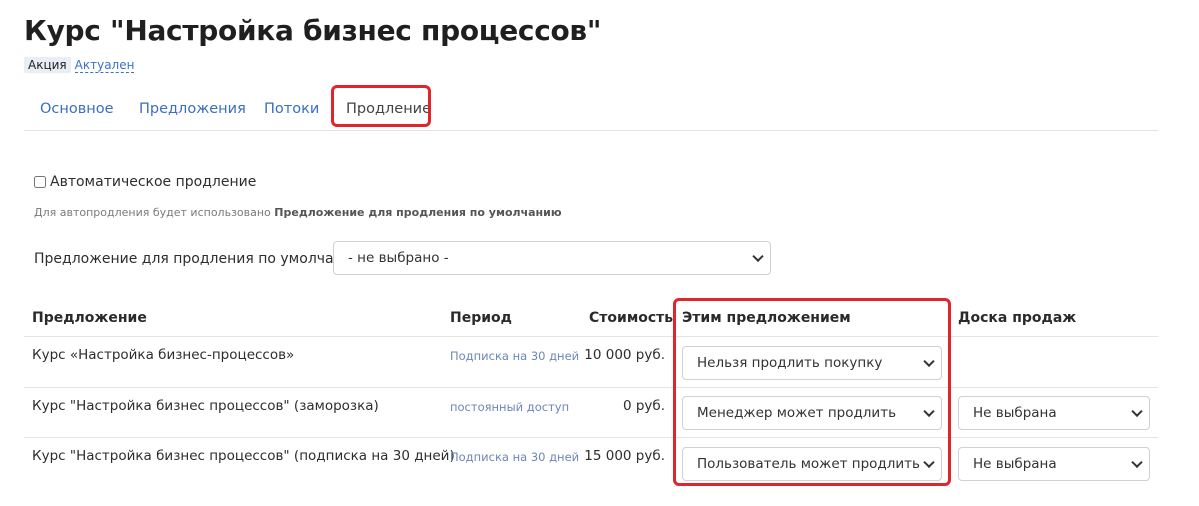 Image resolution: width=1199 pixels, height=506 pixels. What do you see at coordinates (89, 318) in the screenshot?
I see `header-offer: Предложение` at bounding box center [89, 318].